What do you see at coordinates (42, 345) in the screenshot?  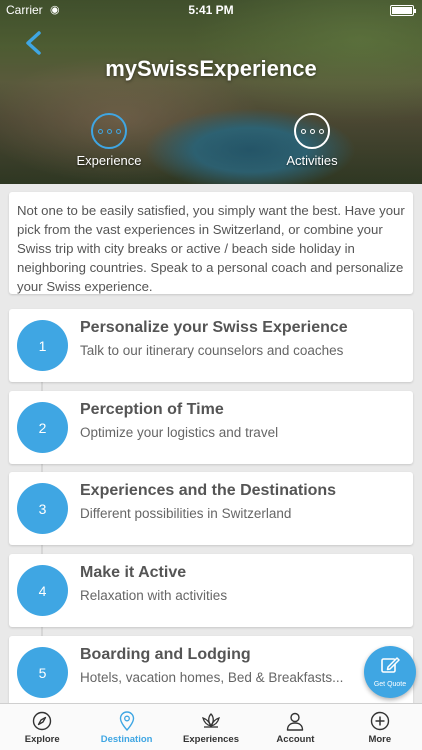 I see `step-number-badge: 1` at bounding box center [42, 345].